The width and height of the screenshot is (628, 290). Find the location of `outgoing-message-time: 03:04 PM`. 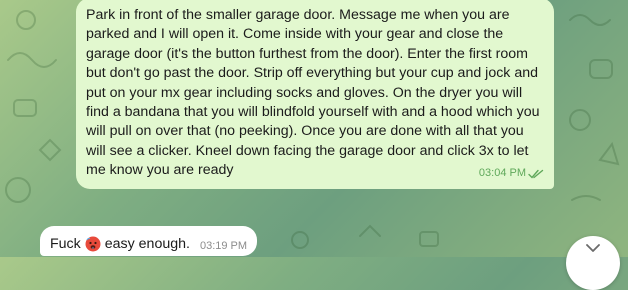

outgoing-message-time: 03:04 PM is located at coordinates (502, 173).